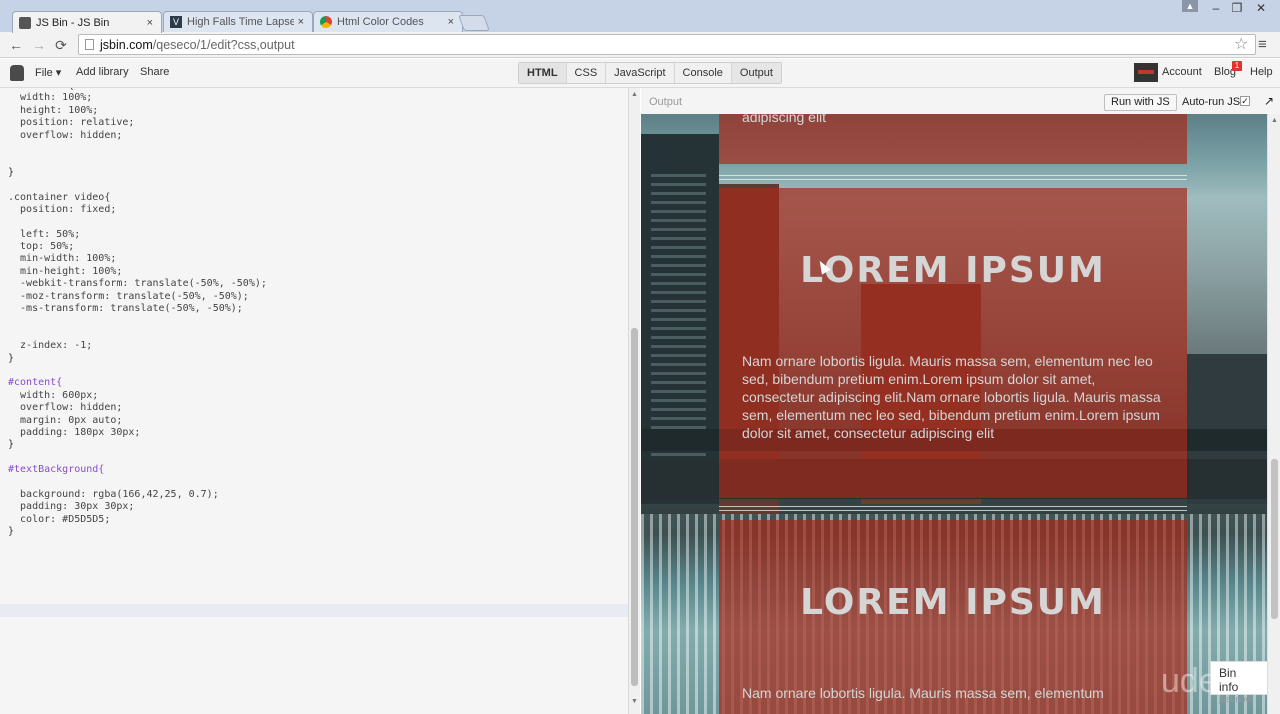 The height and width of the screenshot is (714, 1280). I want to click on vimeo-favicon-icon: V, so click(176, 22).